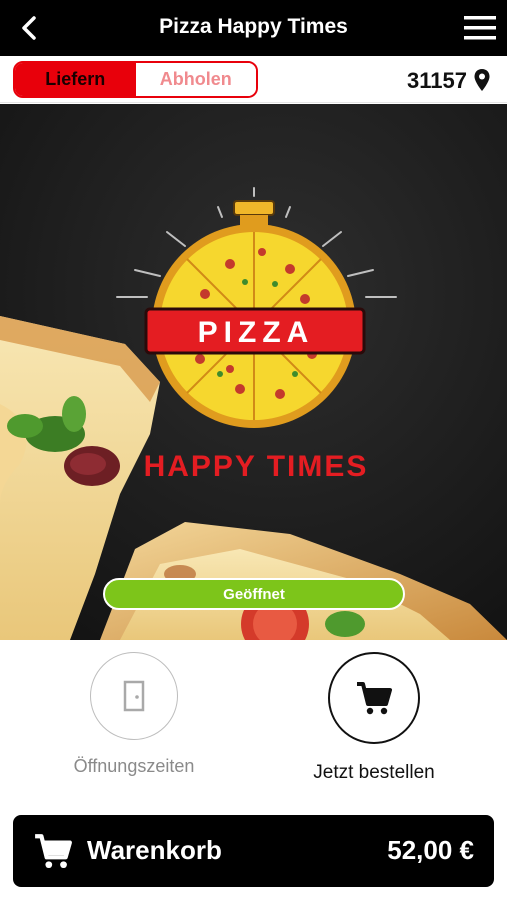  Describe the element at coordinates (195, 79) in the screenshot. I see `pickup-option: Abholen` at that location.